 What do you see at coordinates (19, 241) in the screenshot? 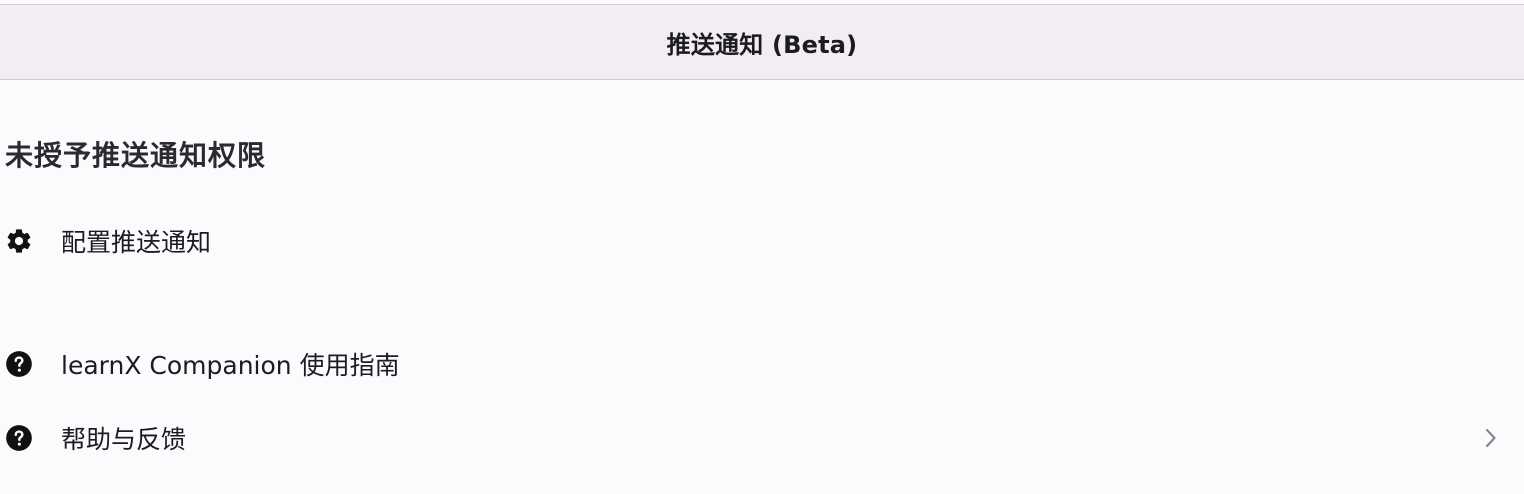
I see `gear-icon` at bounding box center [19, 241].